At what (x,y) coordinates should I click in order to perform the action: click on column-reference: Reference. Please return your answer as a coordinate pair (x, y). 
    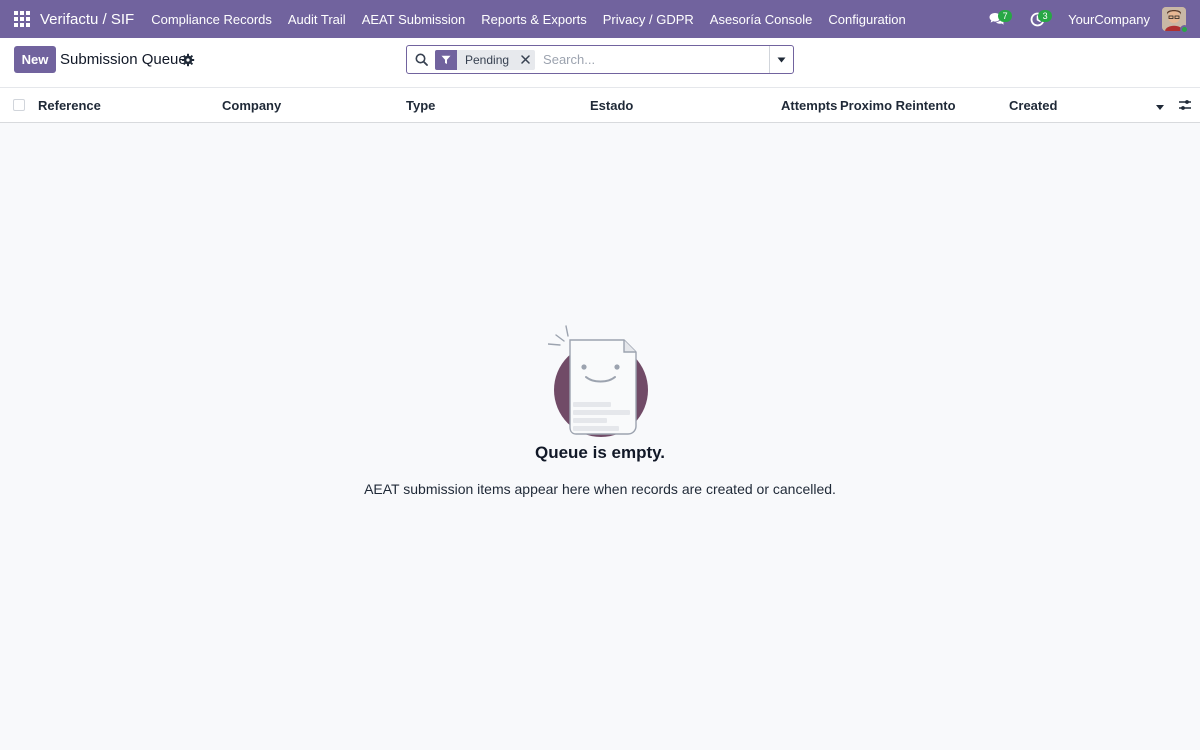
    Looking at the image, I should click on (69, 105).